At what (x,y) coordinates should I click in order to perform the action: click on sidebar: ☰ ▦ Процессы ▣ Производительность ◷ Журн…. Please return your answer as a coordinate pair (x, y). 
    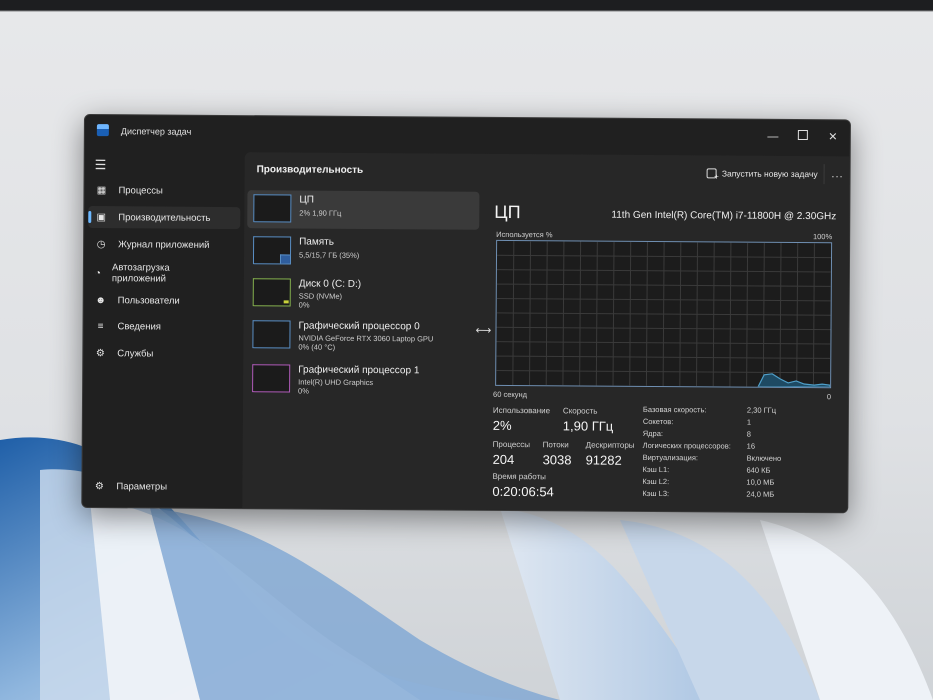
    Looking at the image, I should click on (162, 329).